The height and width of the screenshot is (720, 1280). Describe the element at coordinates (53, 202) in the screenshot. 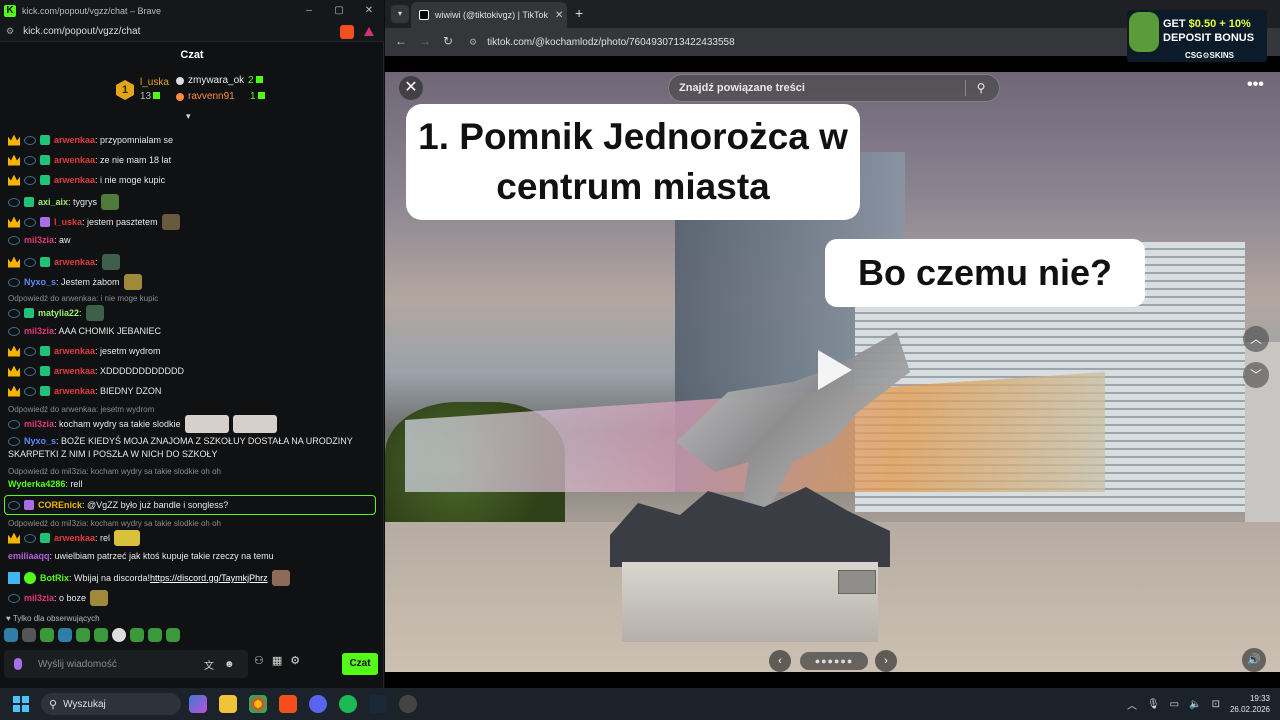

I see `username: axi_aix` at that location.